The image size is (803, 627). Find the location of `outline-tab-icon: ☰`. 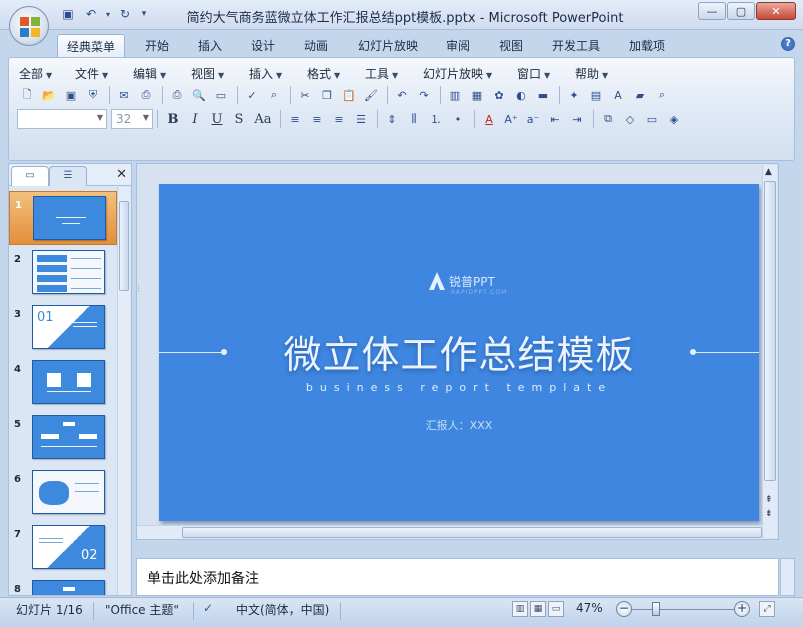

outline-tab-icon: ☰ is located at coordinates (68, 176).